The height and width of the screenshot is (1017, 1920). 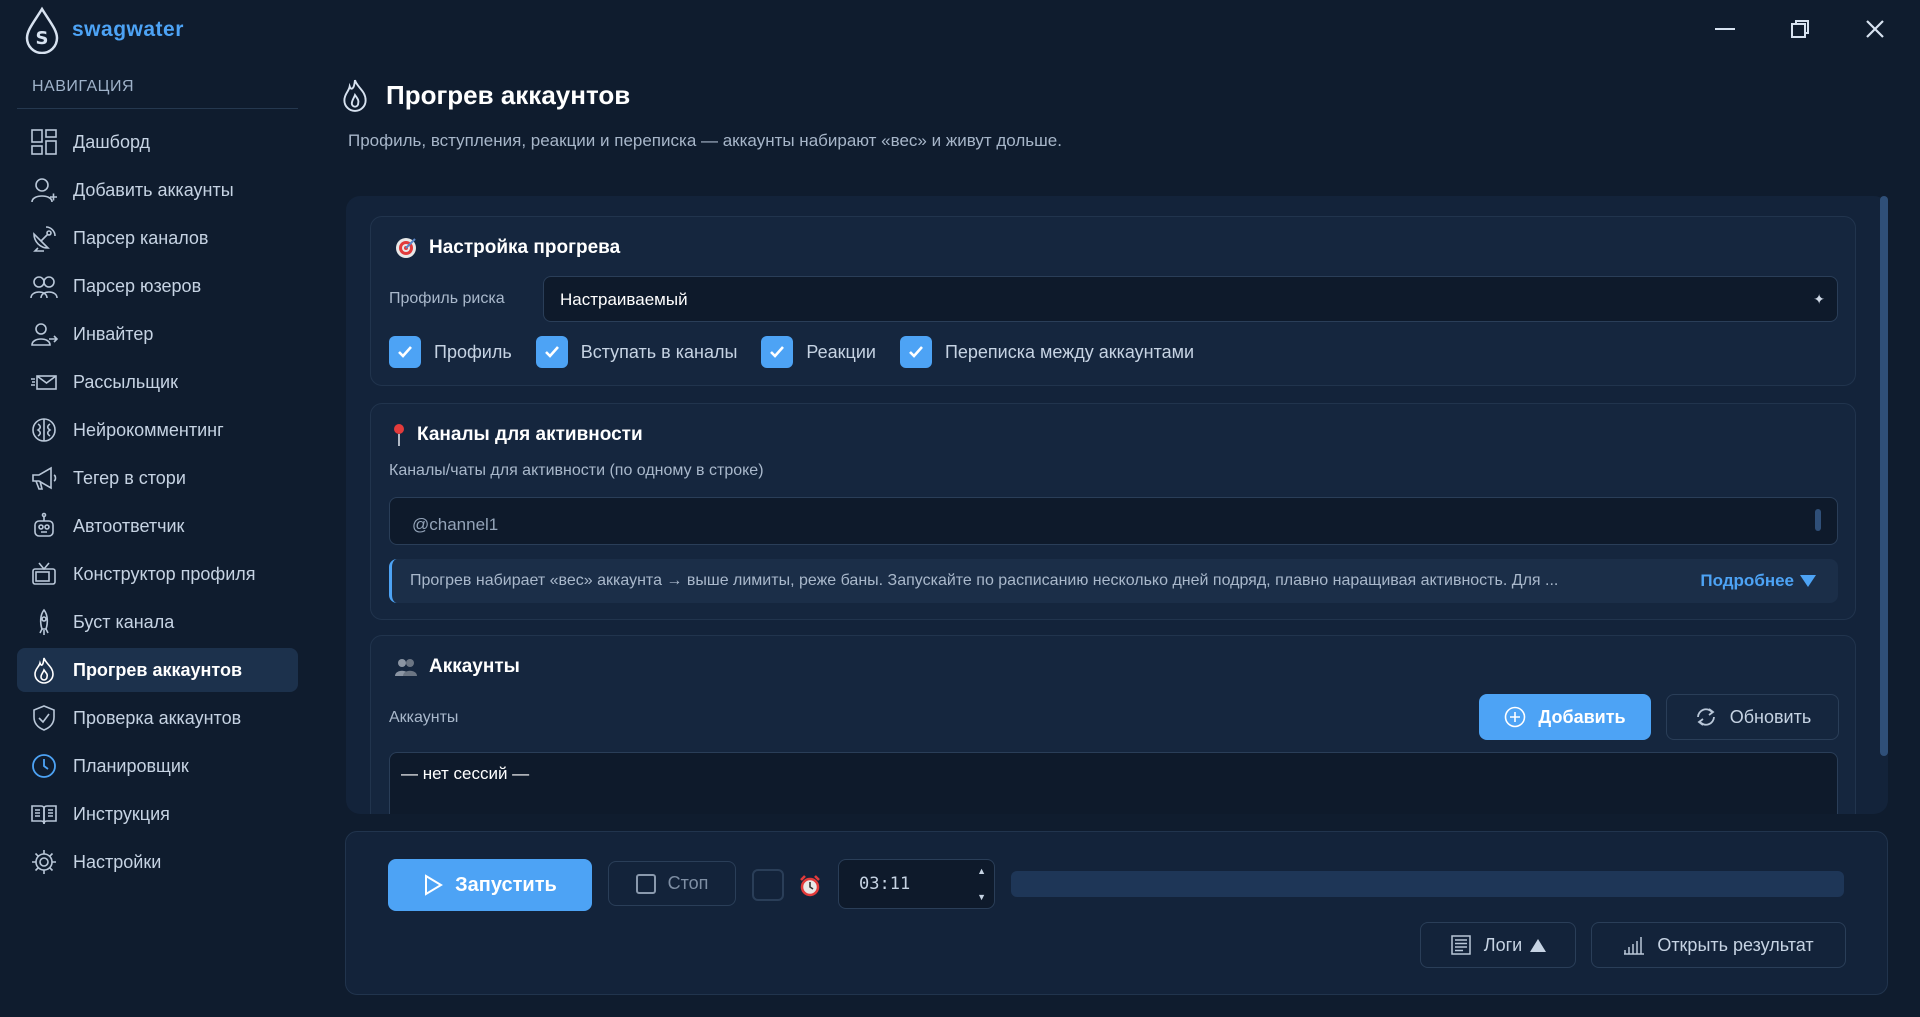 What do you see at coordinates (44, 286) in the screenshot?
I see `users-icon` at bounding box center [44, 286].